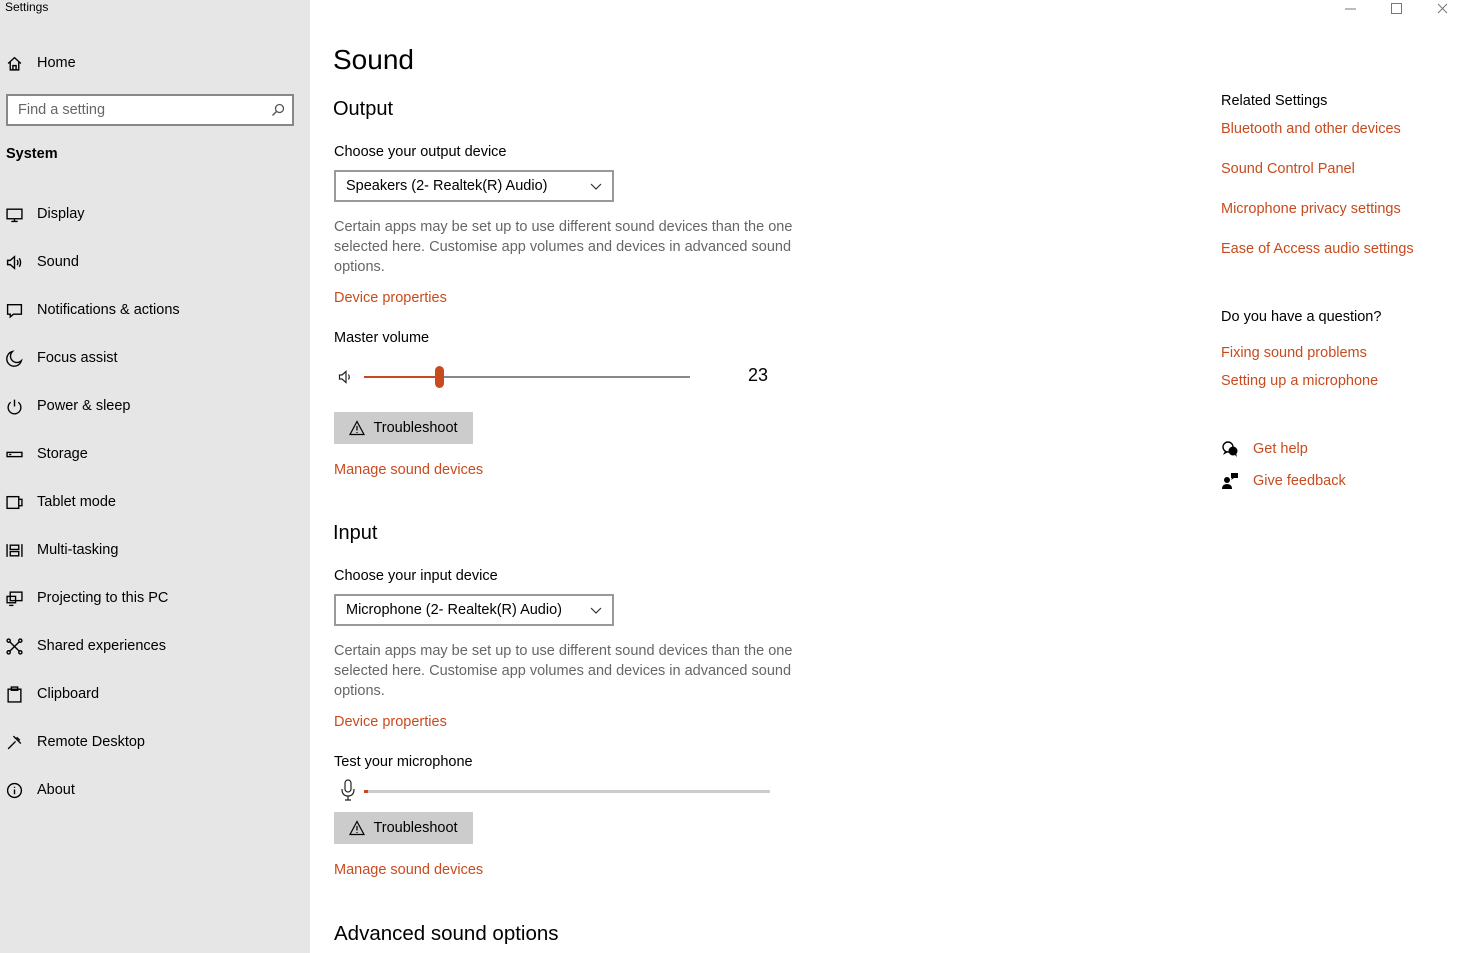 This screenshot has width=1465, height=953. Describe the element at coordinates (58, 262) in the screenshot. I see `sidebar-item-label: Sound` at that location.